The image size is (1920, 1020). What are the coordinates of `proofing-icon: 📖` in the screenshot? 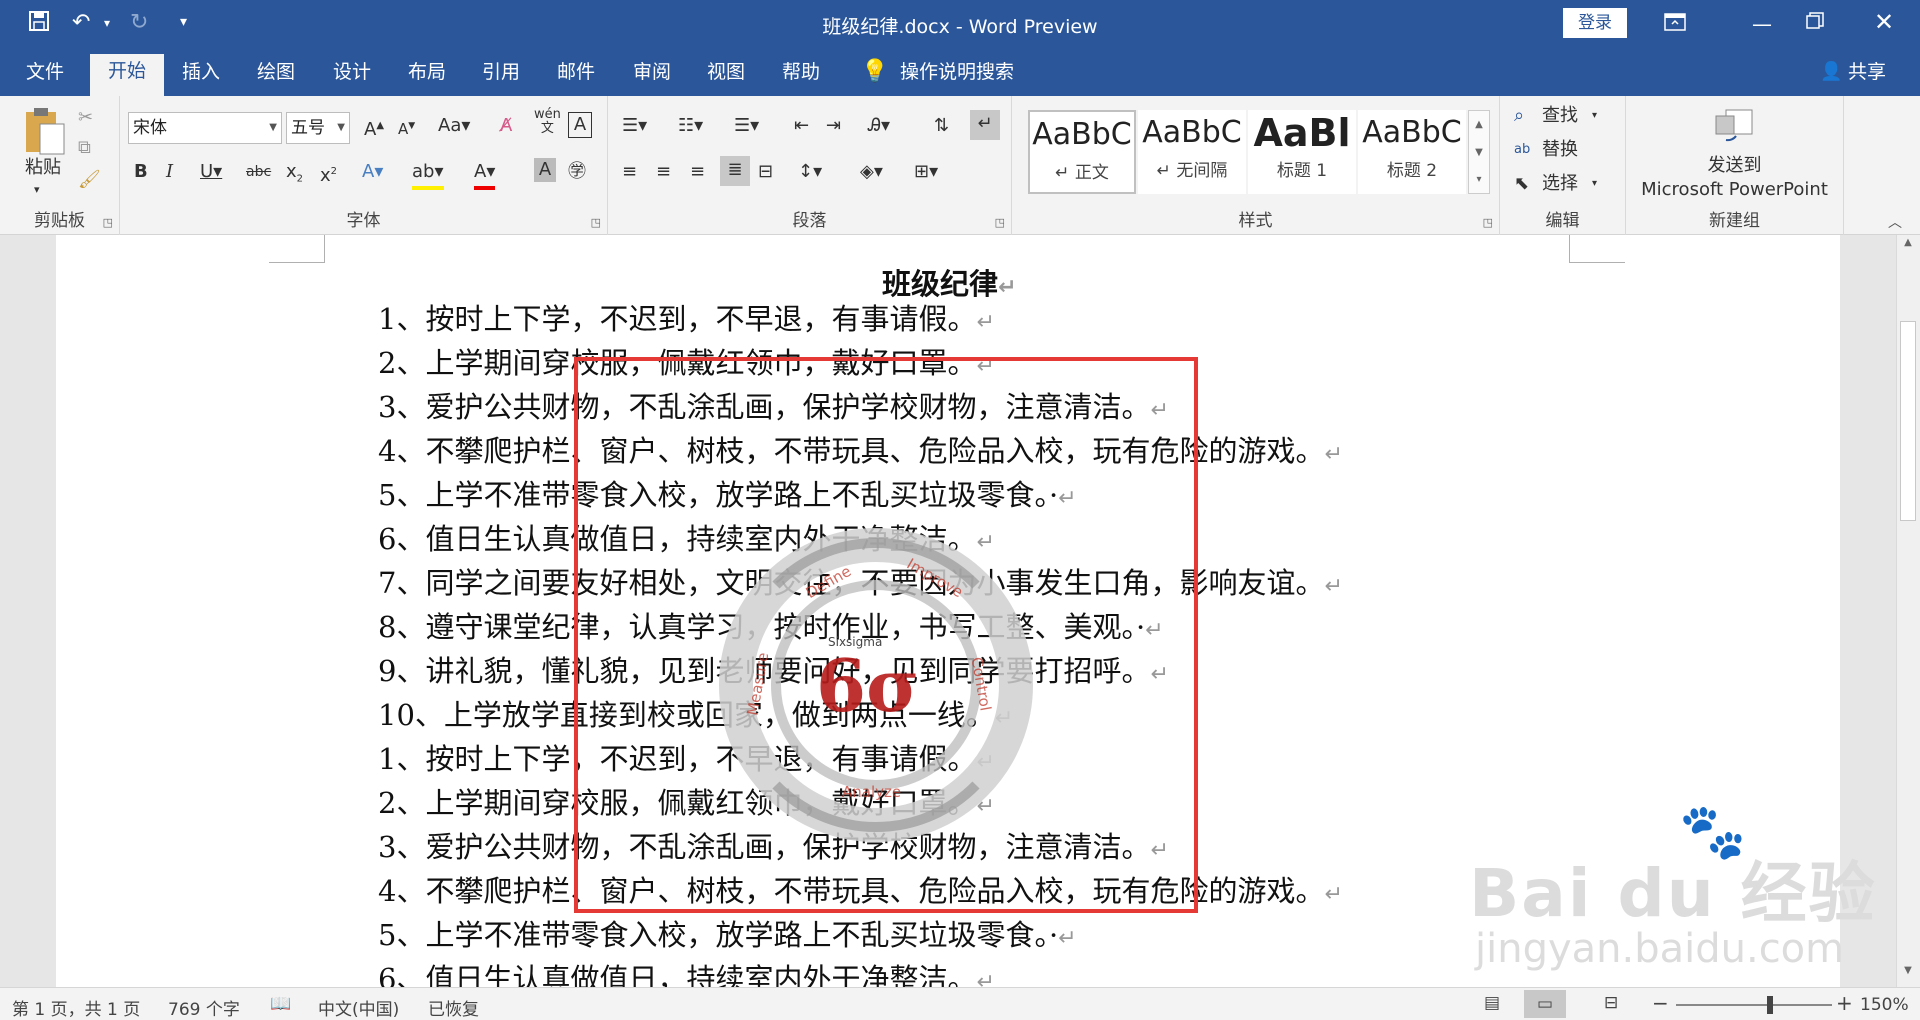 It's located at (280, 1004).